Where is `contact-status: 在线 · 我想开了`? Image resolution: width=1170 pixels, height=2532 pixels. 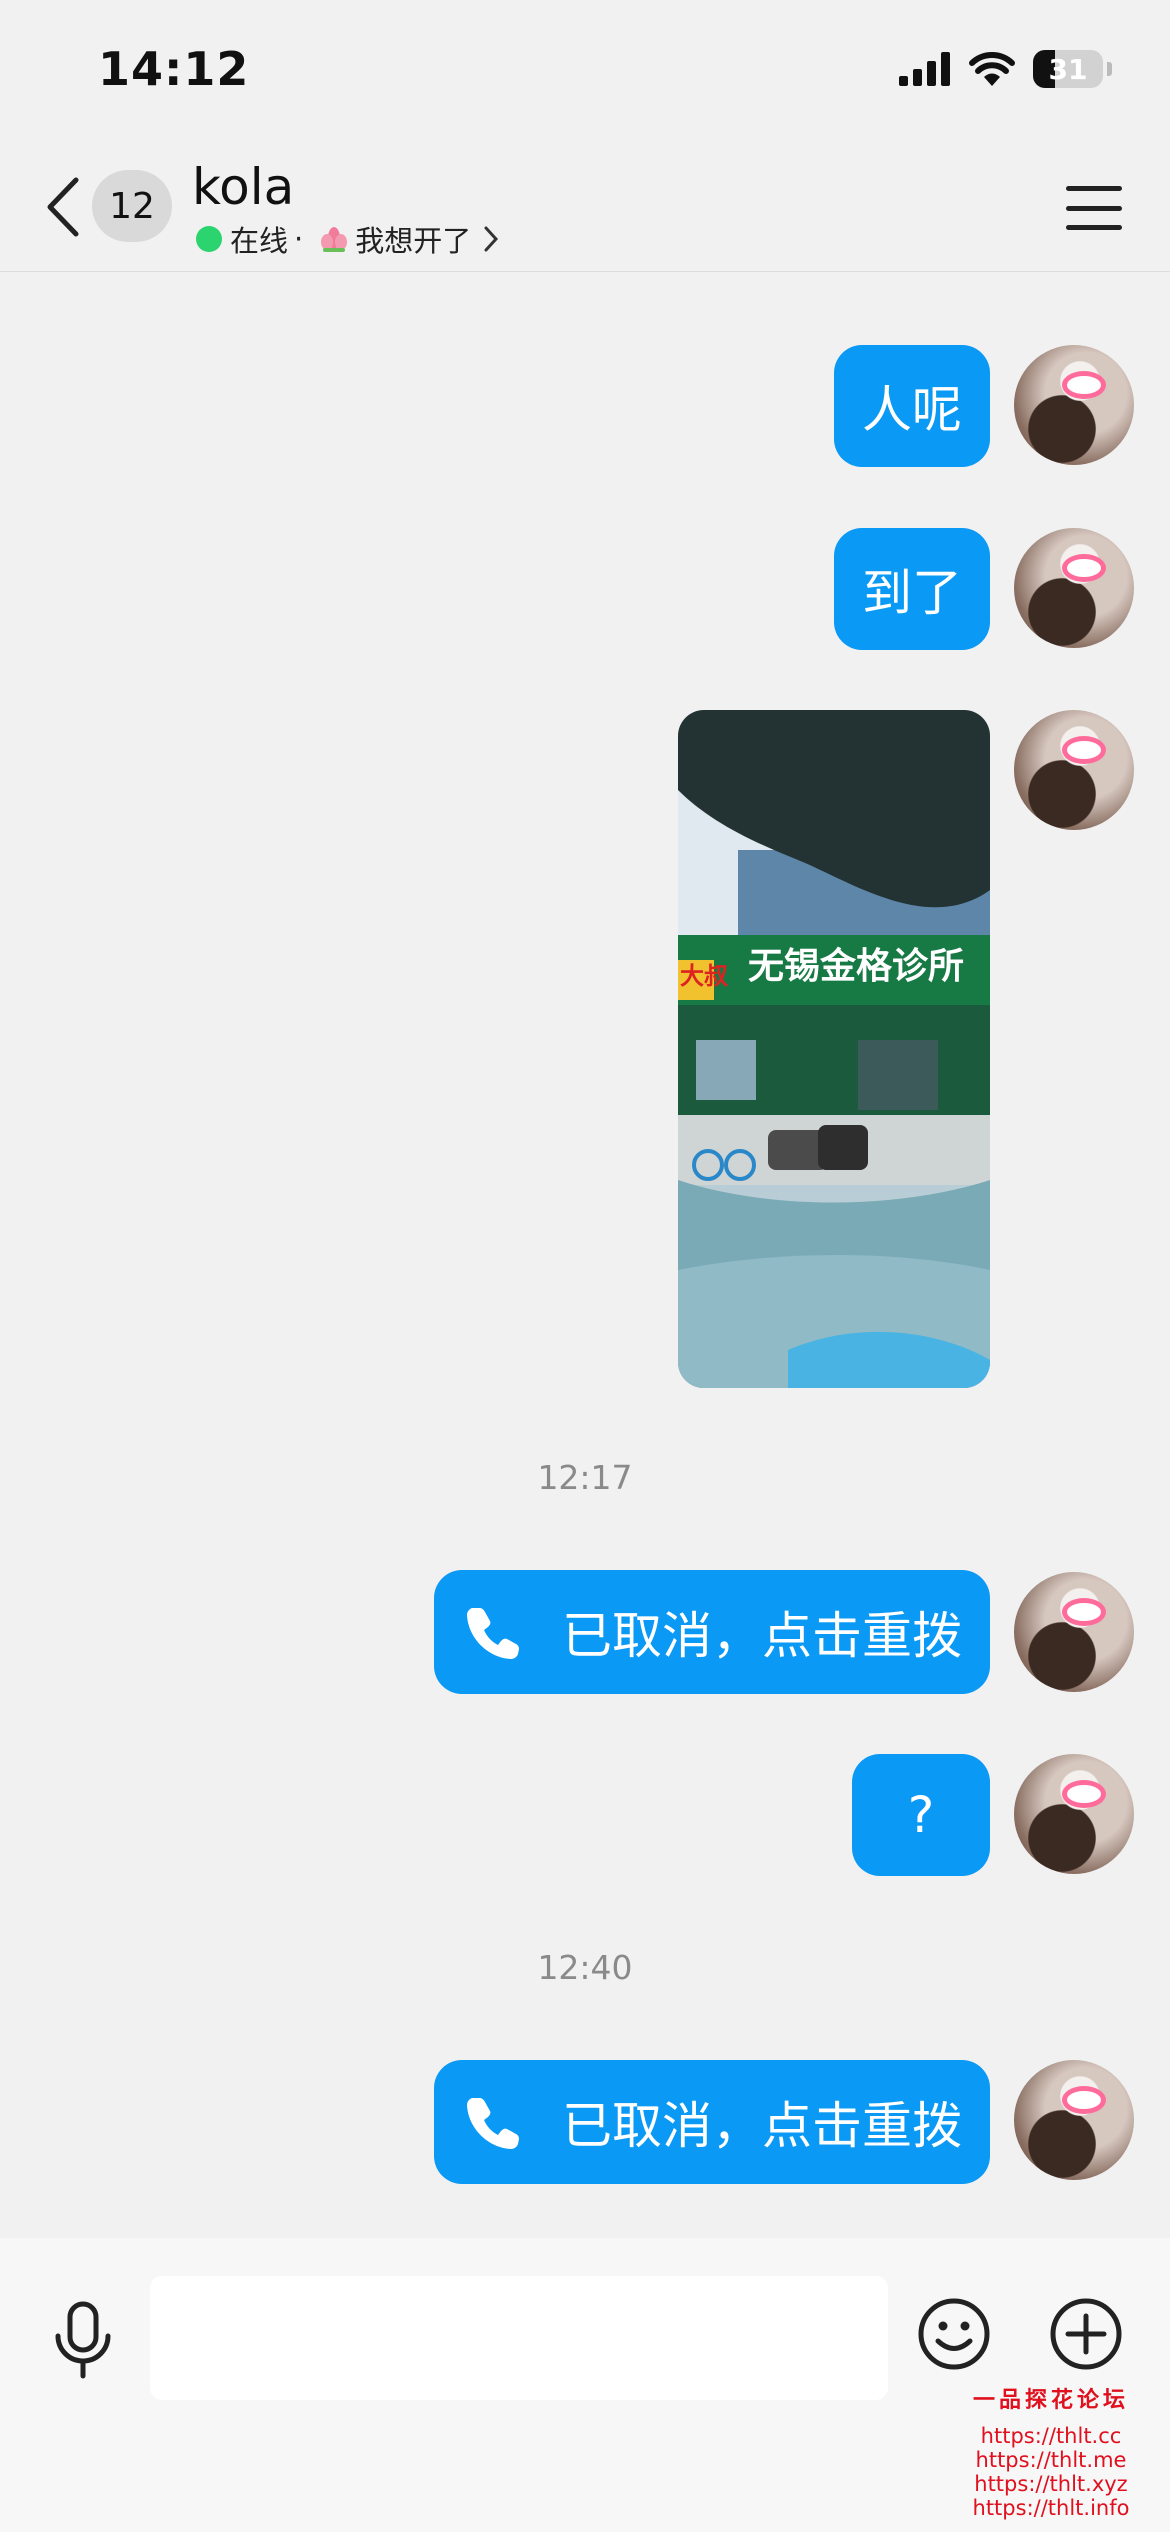
contact-status: 在线 · 我想开了 is located at coordinates (348, 239).